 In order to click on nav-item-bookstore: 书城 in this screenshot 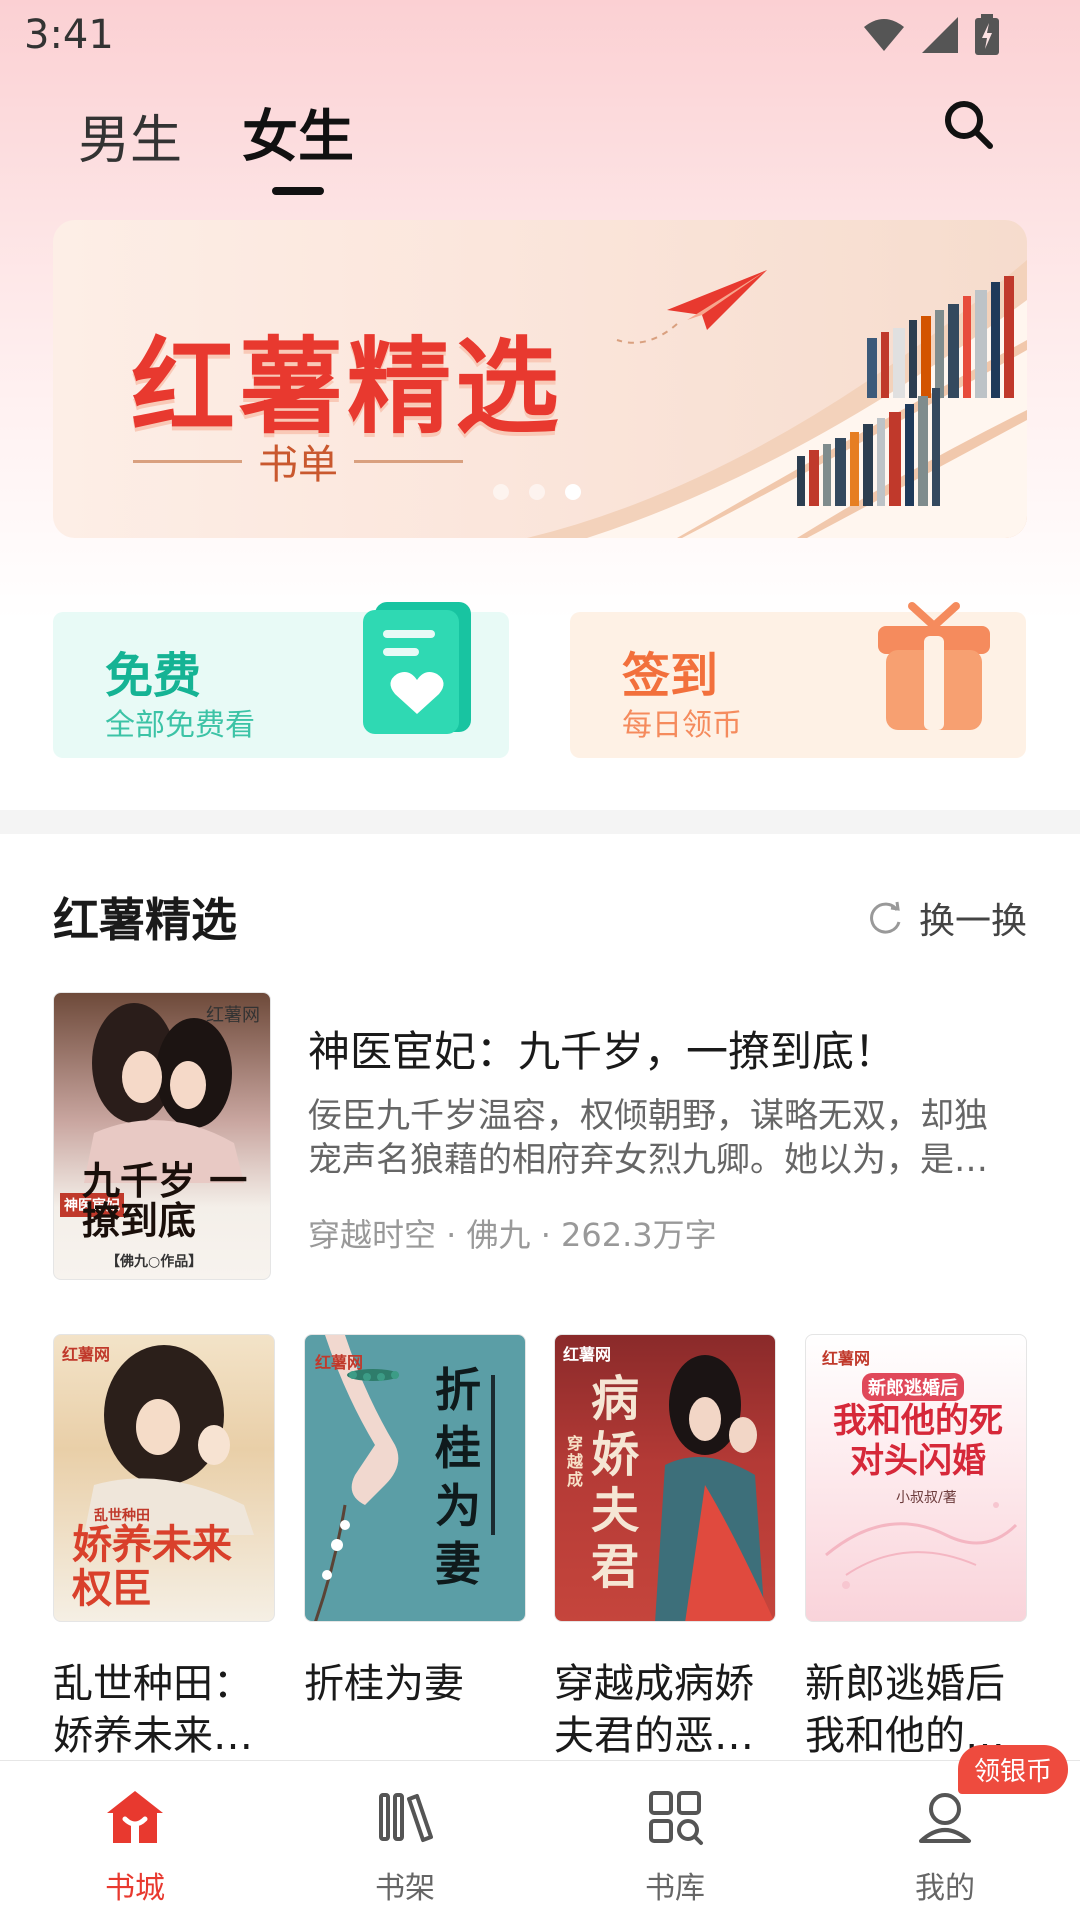, I will do `click(135, 1840)`.